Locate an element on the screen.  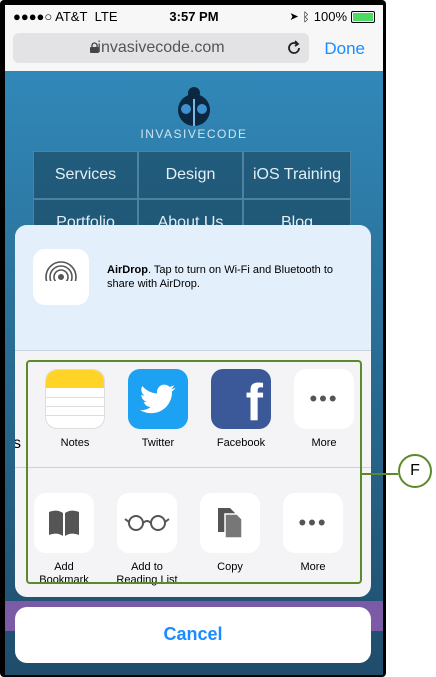
bluetooth-icon: ᛒ is located at coordinates (306, 16).